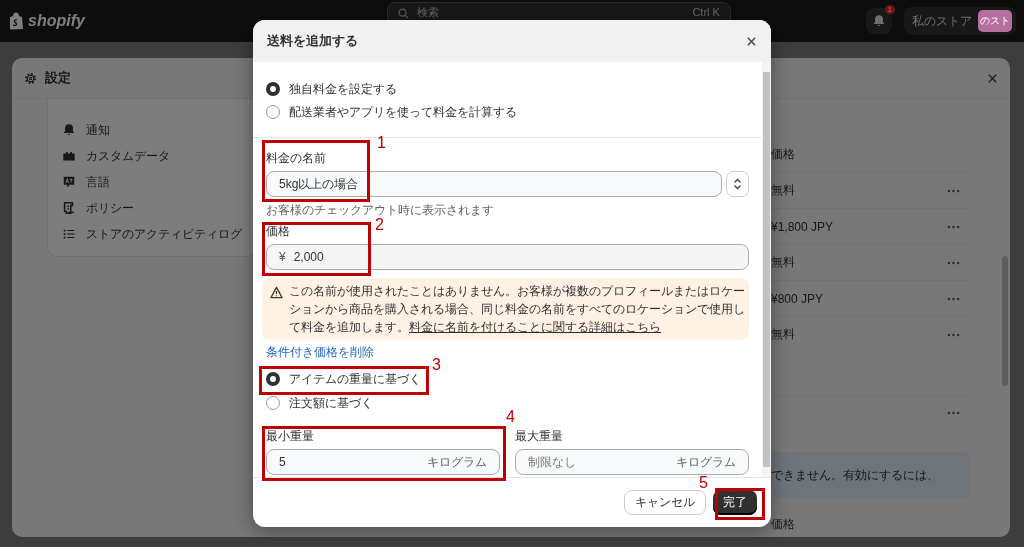  Describe the element at coordinates (343, 379) in the screenshot. I see `radio-option: アイテムの重量に基づく` at that location.